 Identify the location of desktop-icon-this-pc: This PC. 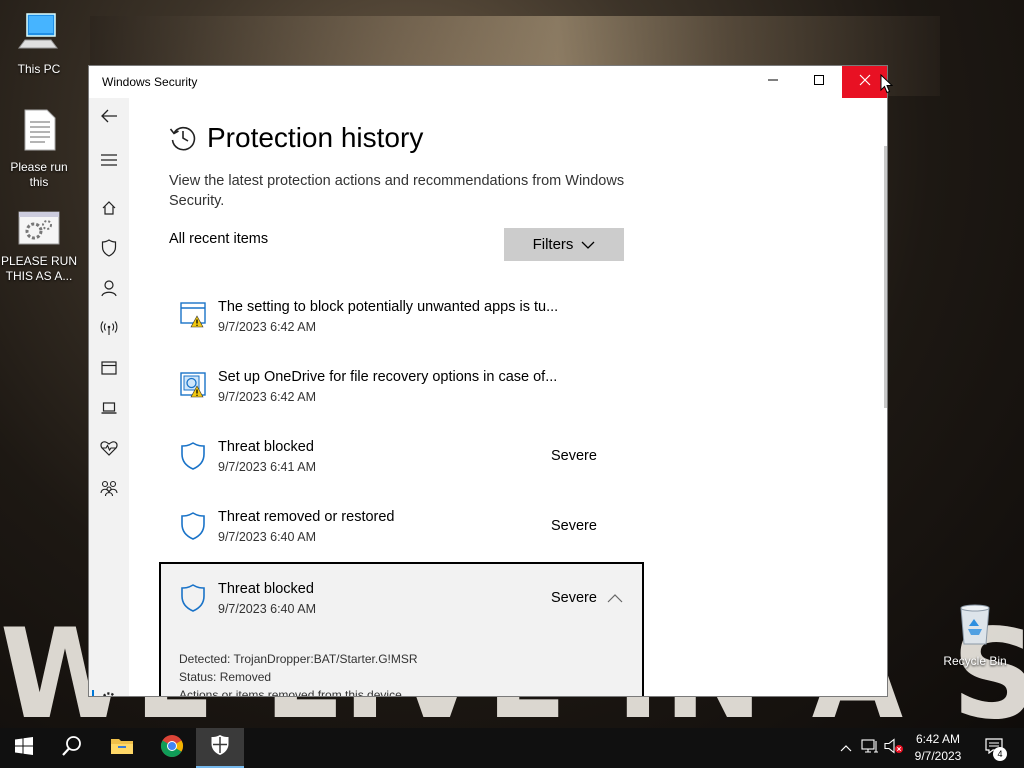
(39, 43).